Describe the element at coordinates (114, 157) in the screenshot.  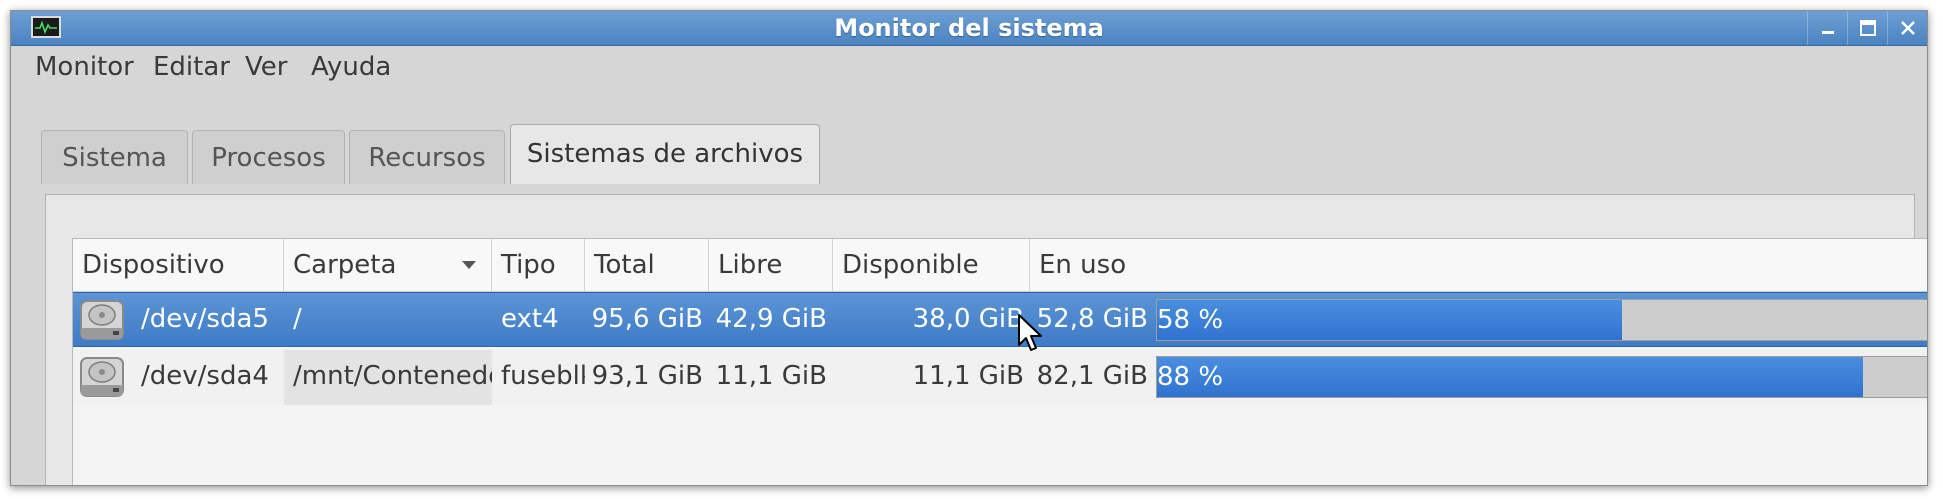
I see `tab-sistema: Sistema` at that location.